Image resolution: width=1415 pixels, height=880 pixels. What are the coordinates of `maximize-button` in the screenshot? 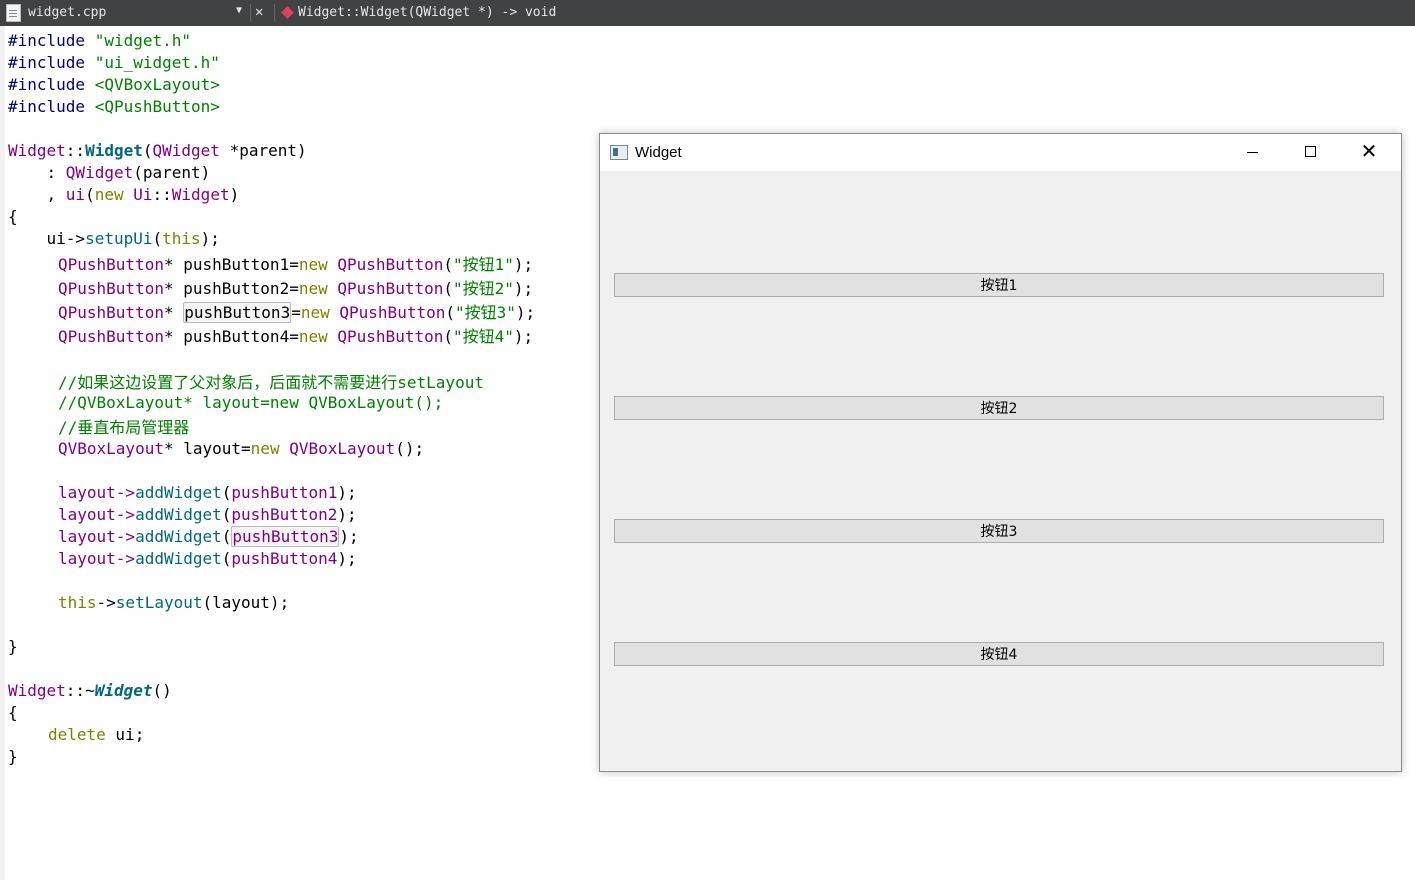 It's located at (1311, 152).